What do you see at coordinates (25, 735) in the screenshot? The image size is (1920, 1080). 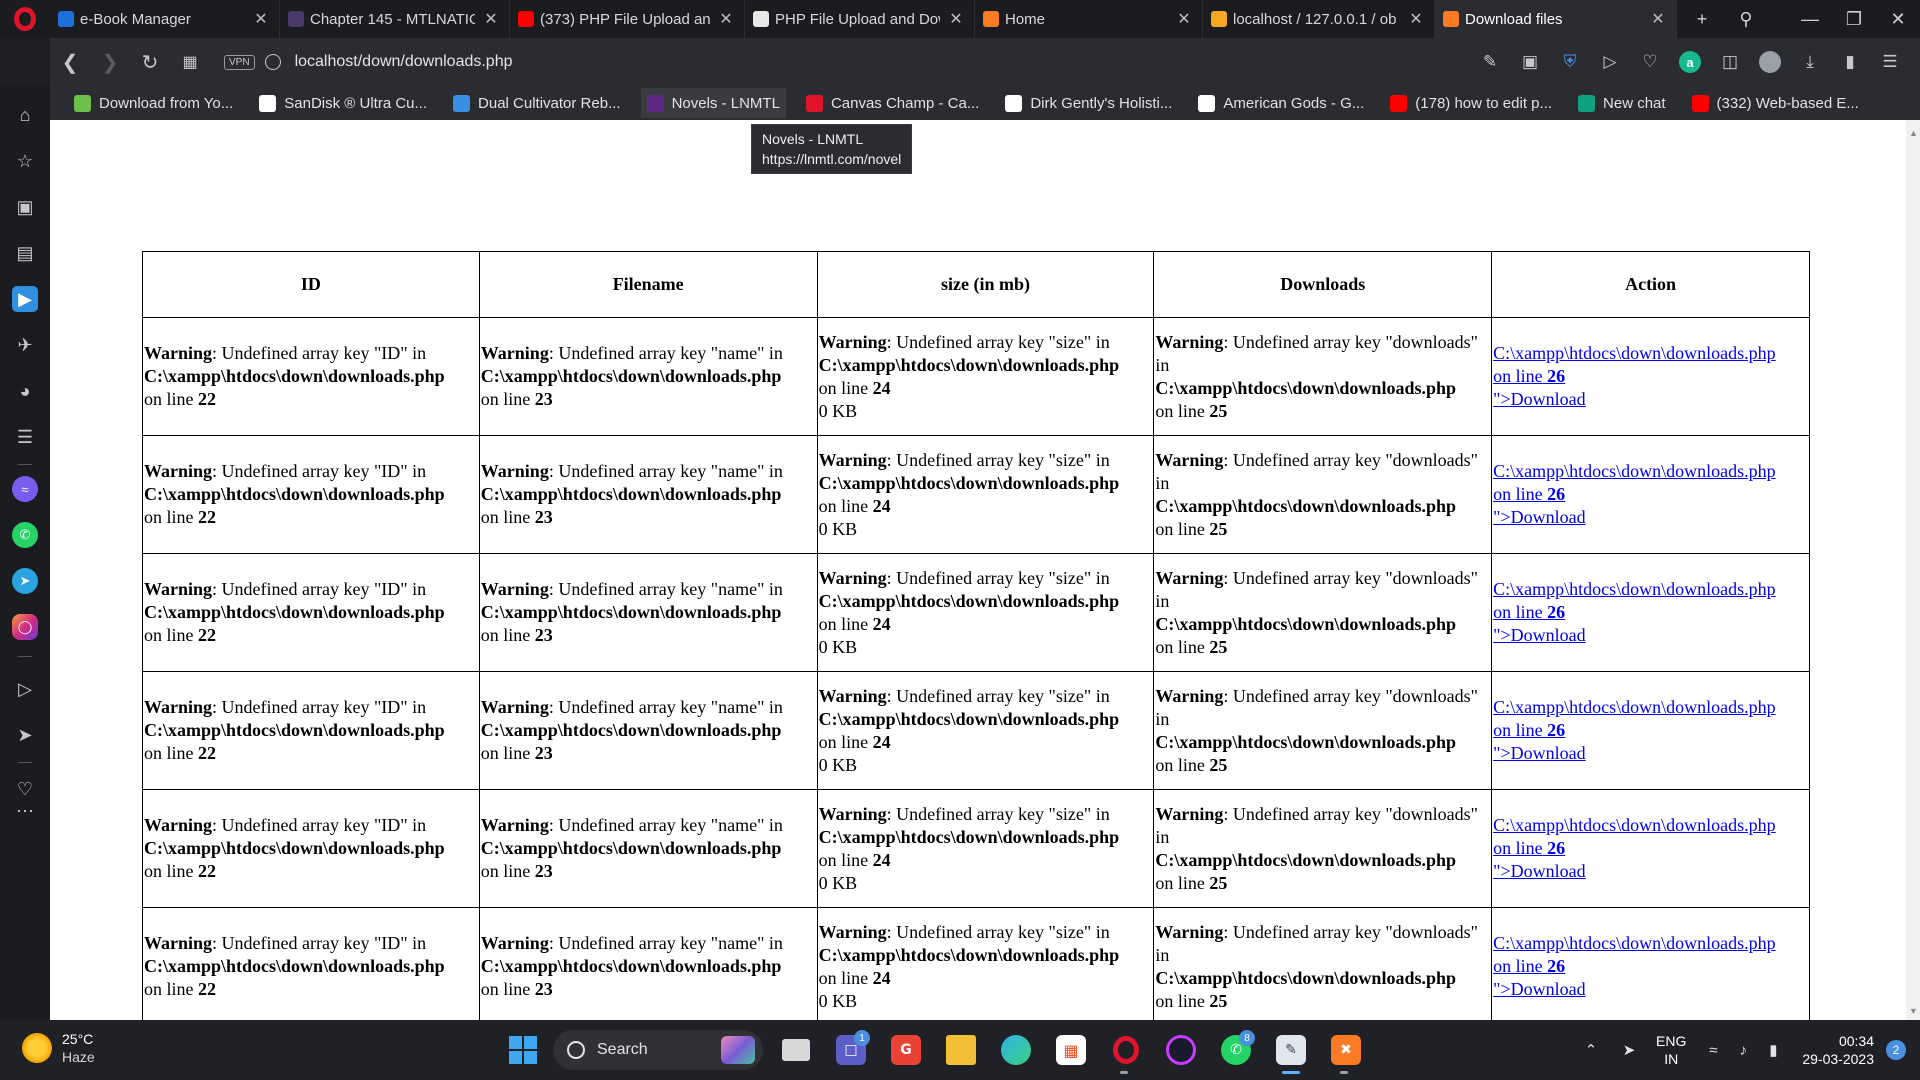 I see `flow-send-icon: ➤` at bounding box center [25, 735].